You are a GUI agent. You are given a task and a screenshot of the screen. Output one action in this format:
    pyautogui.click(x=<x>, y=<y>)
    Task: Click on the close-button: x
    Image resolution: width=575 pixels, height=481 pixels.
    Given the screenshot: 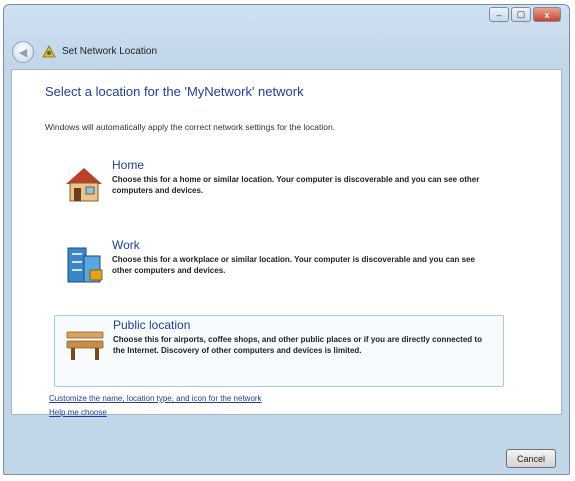 What is the action you would take?
    pyautogui.click(x=547, y=14)
    